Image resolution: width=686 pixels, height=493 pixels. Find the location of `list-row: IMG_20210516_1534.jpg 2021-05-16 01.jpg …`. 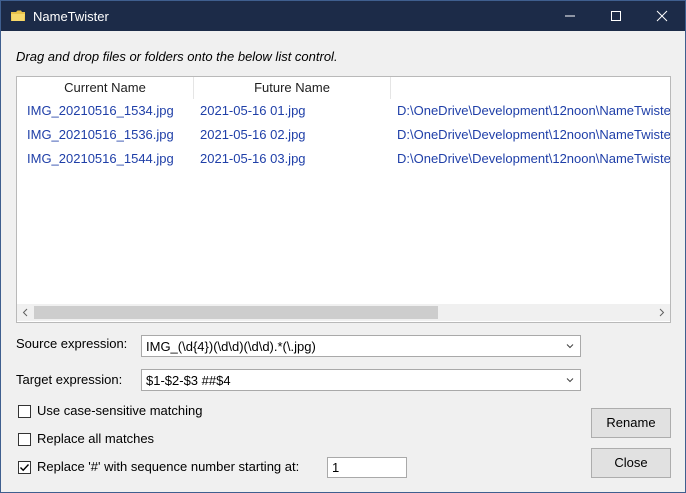

list-row: IMG_20210516_1534.jpg 2021-05-16 01.jpg … is located at coordinates (343, 111).